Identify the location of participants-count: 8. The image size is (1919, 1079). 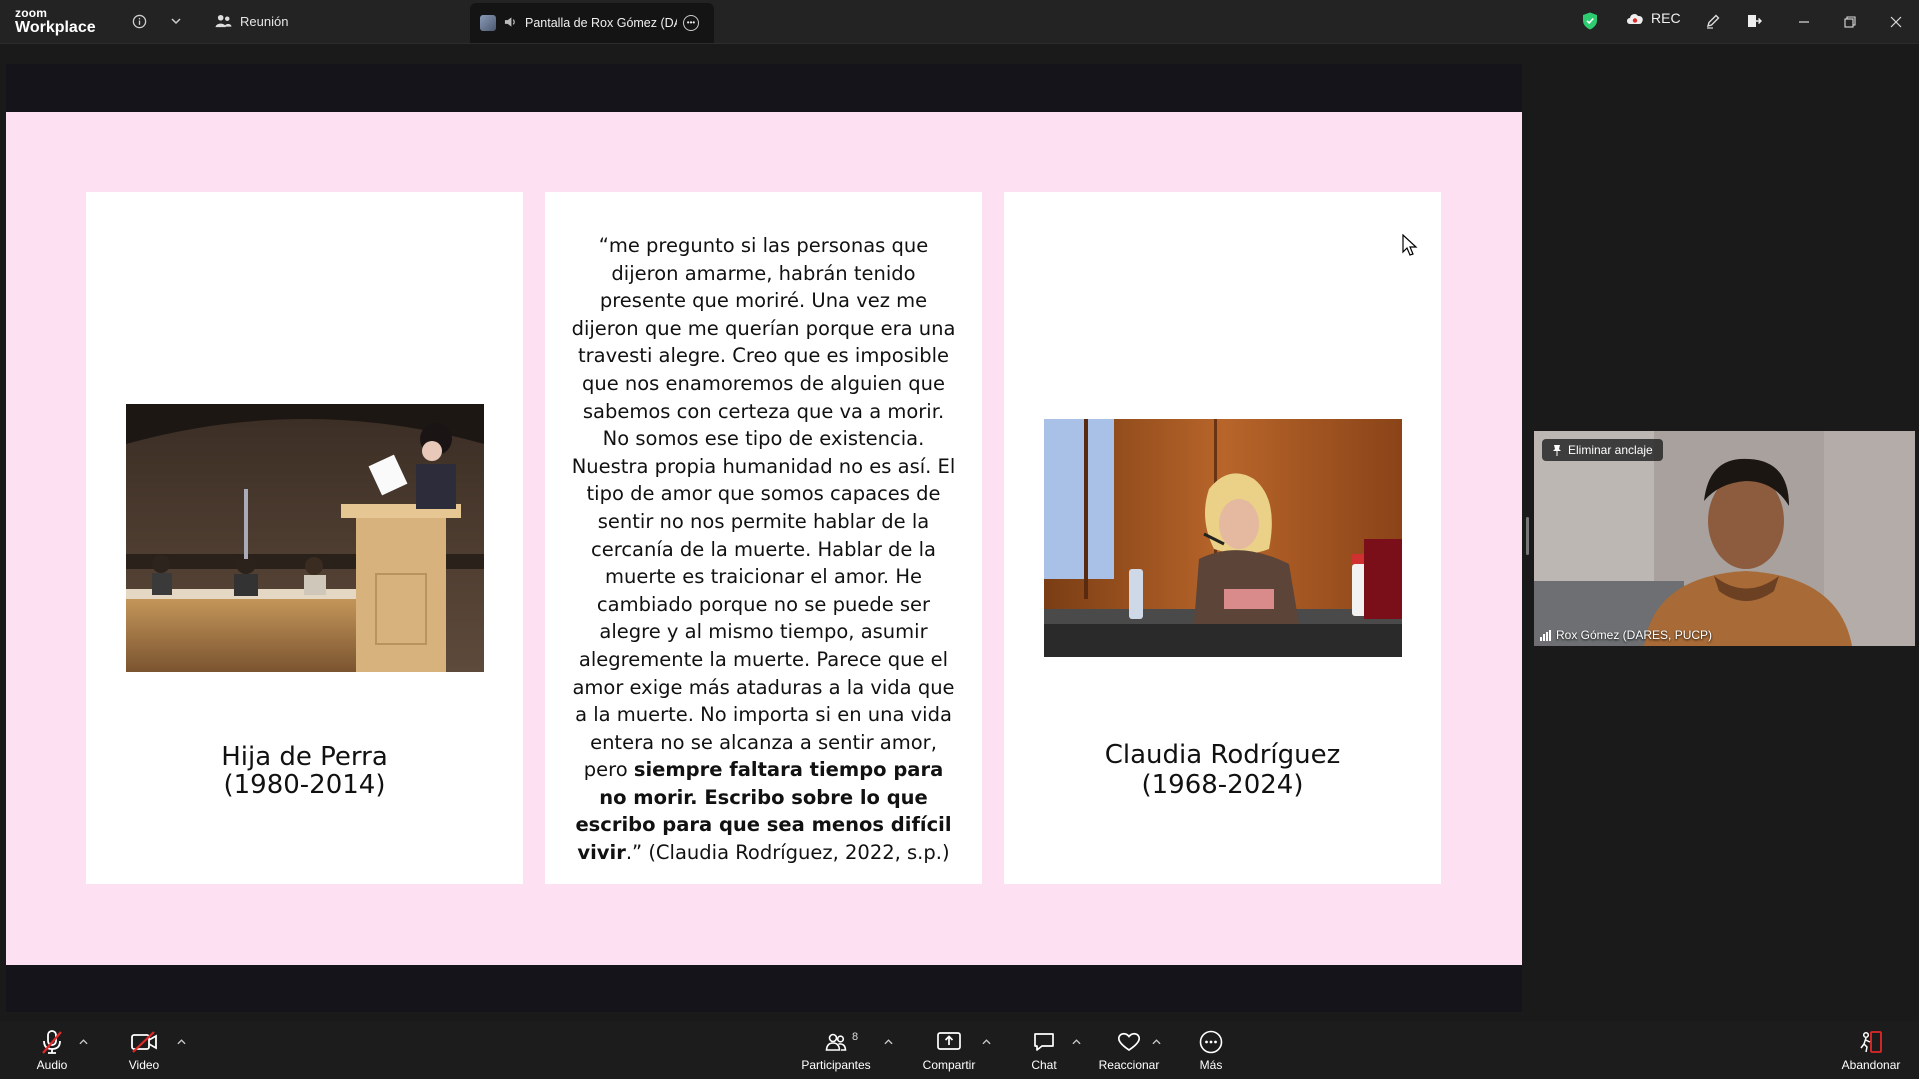
(855, 1037).